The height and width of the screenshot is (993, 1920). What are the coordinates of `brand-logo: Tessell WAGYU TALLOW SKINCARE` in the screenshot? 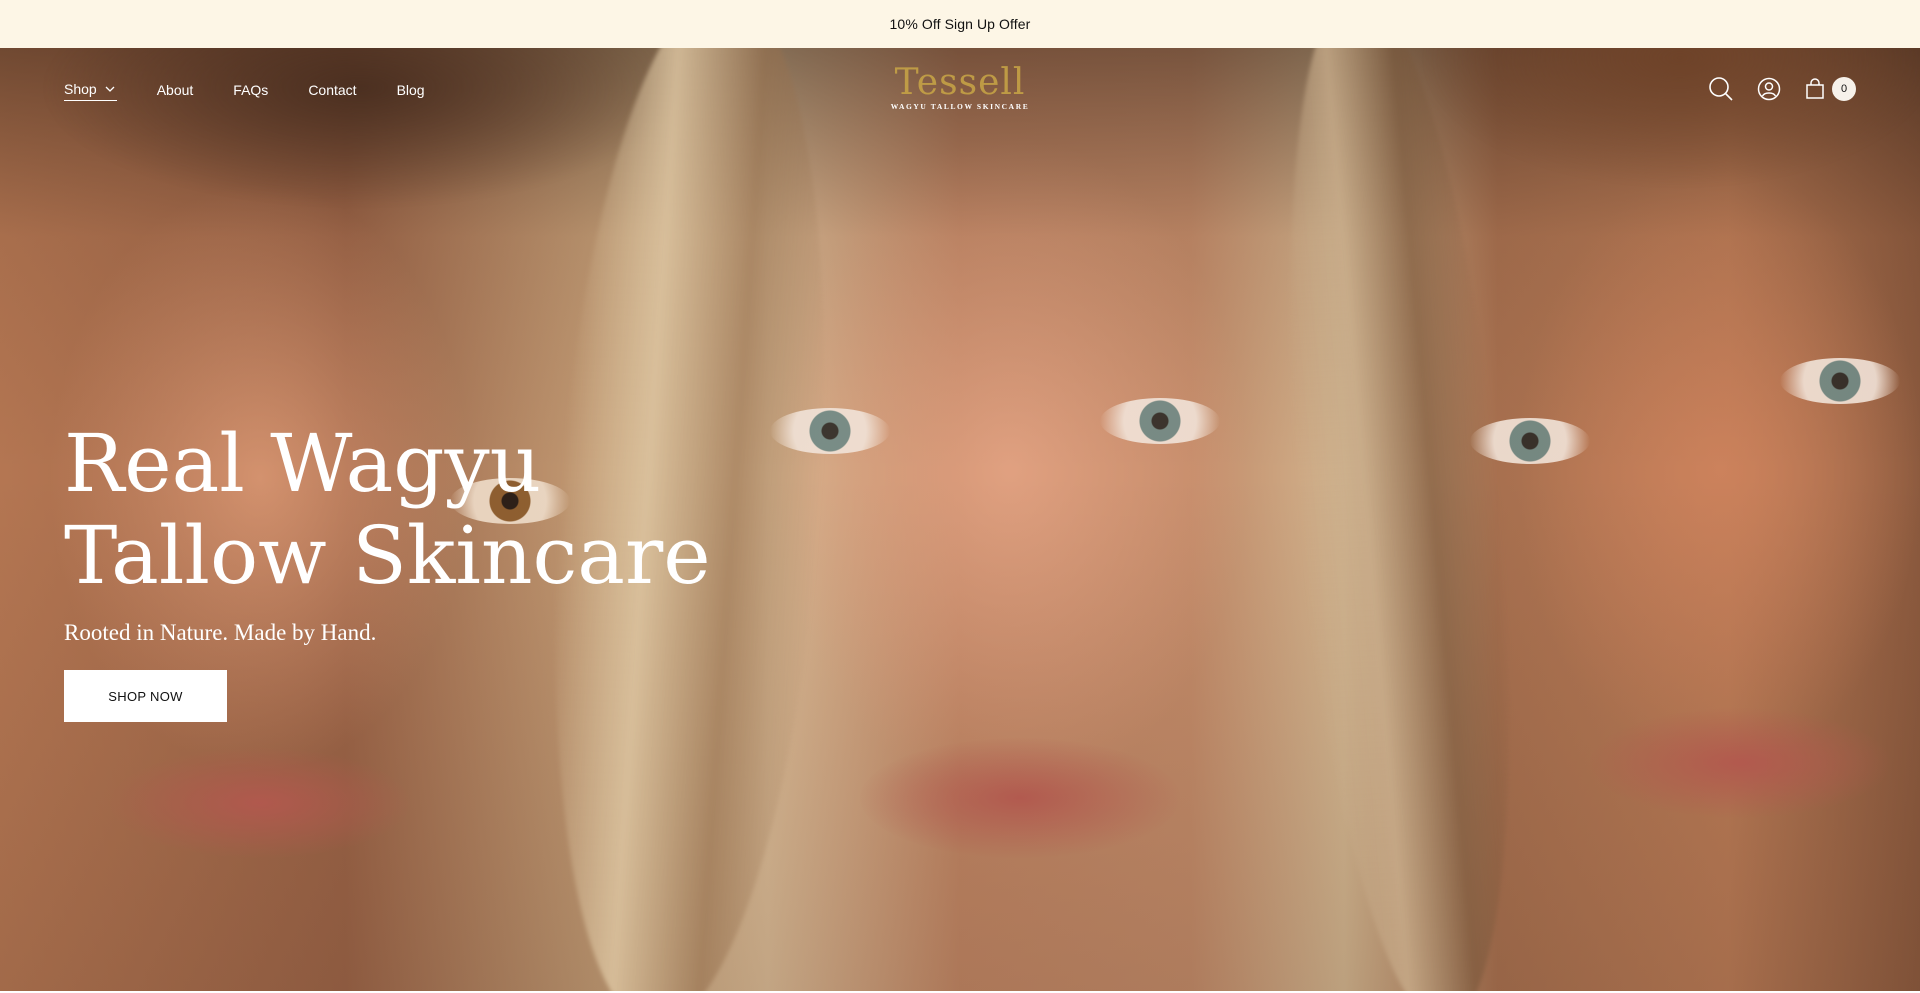 It's located at (960, 86).